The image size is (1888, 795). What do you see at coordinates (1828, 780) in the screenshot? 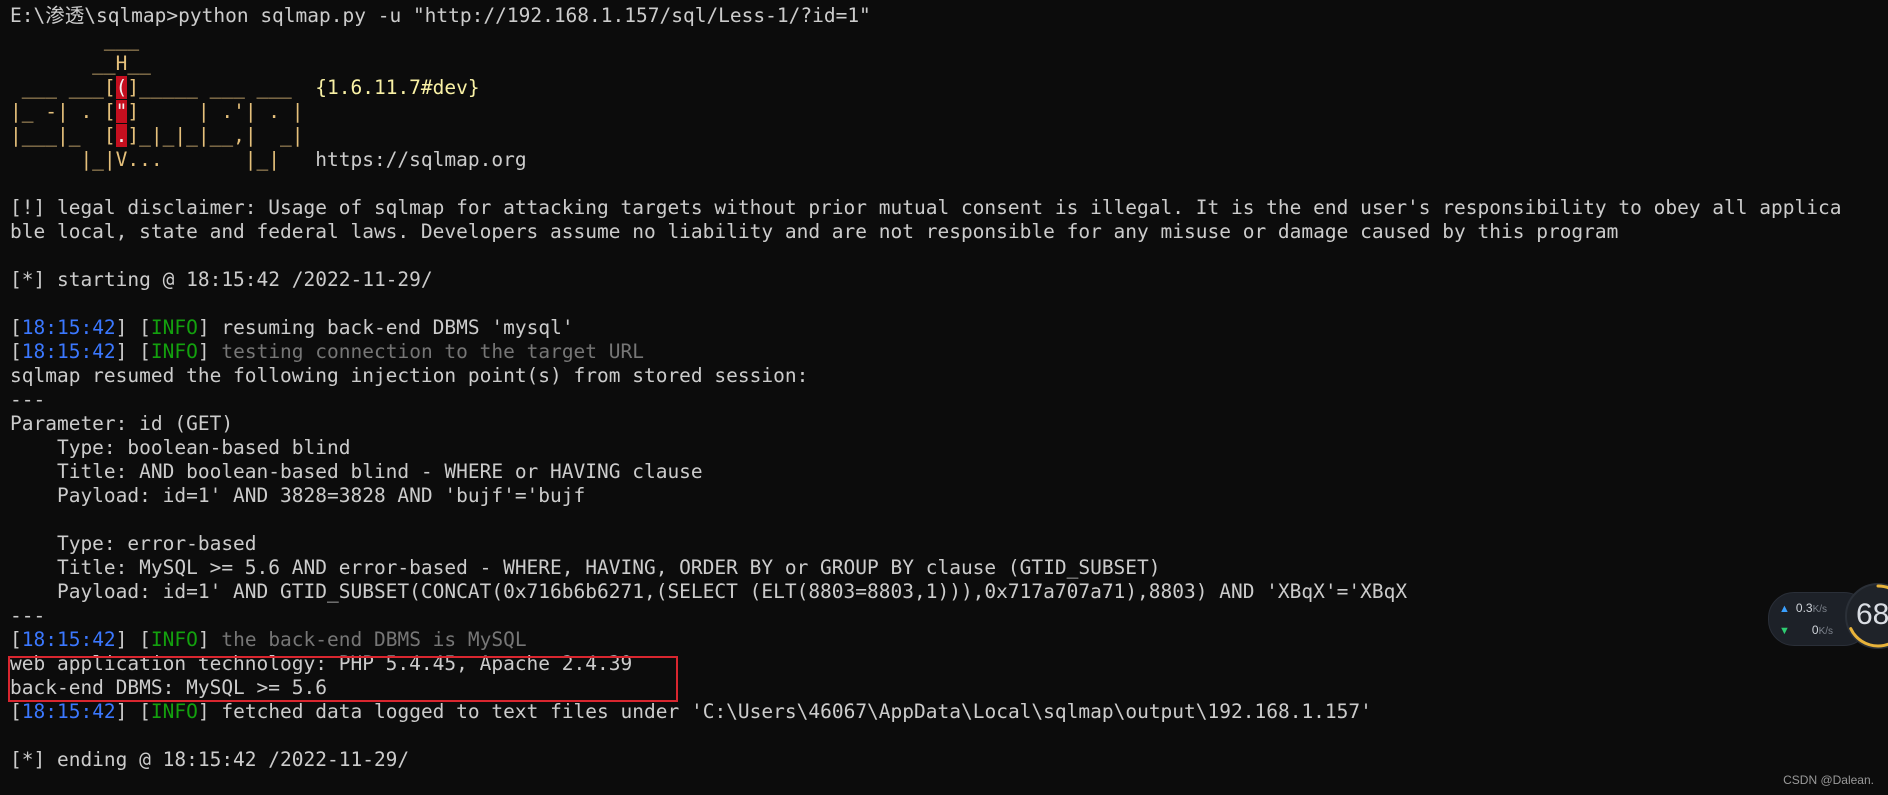
I see `csdn-watermark: CSDN @Dalean.` at bounding box center [1828, 780].